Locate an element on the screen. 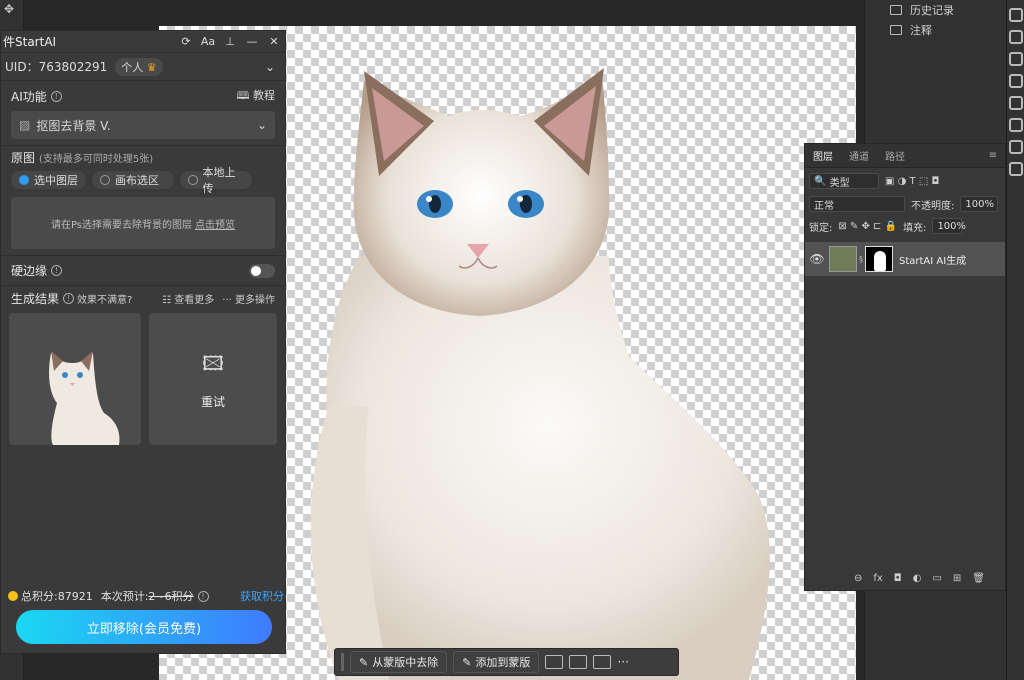  source-options: 选中图层 画布选区 本地上传 is located at coordinates (143, 180).